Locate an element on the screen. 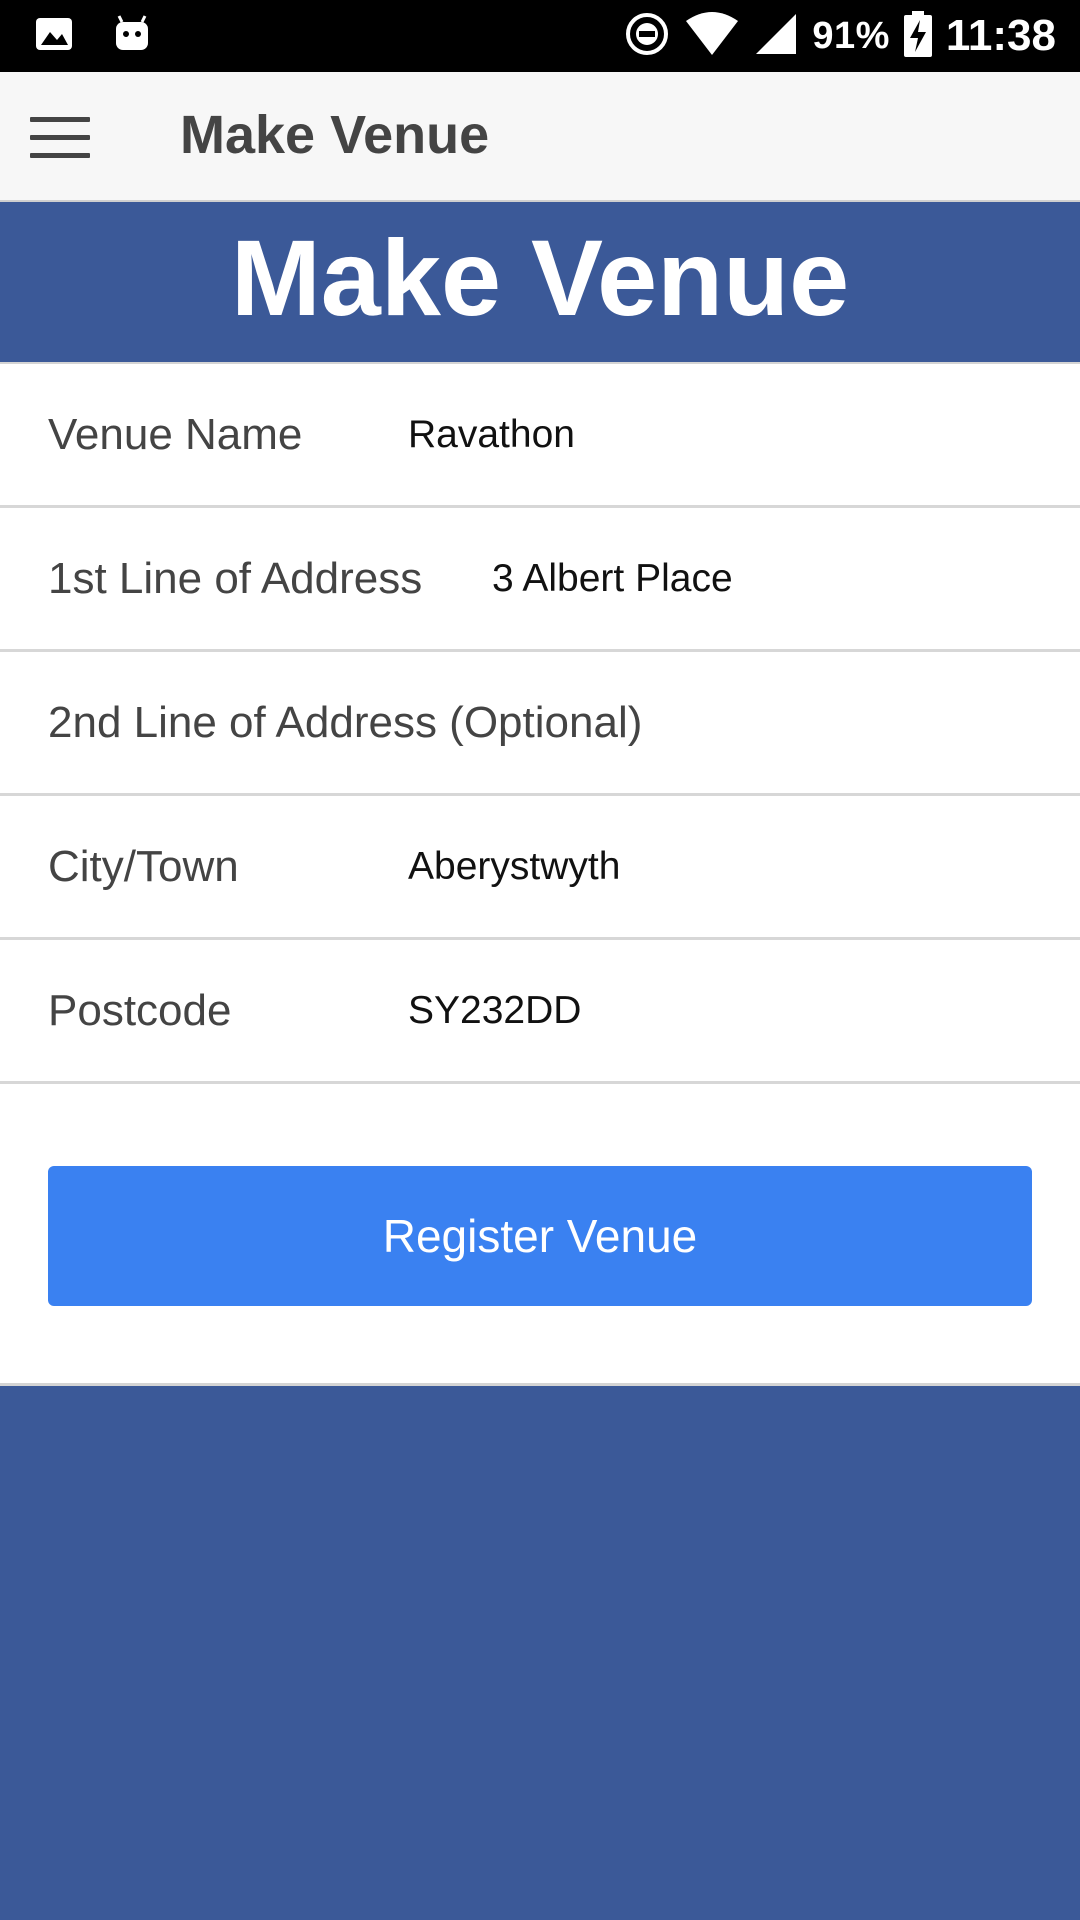  postcode-row: Postcode is located at coordinates (540, 1012).